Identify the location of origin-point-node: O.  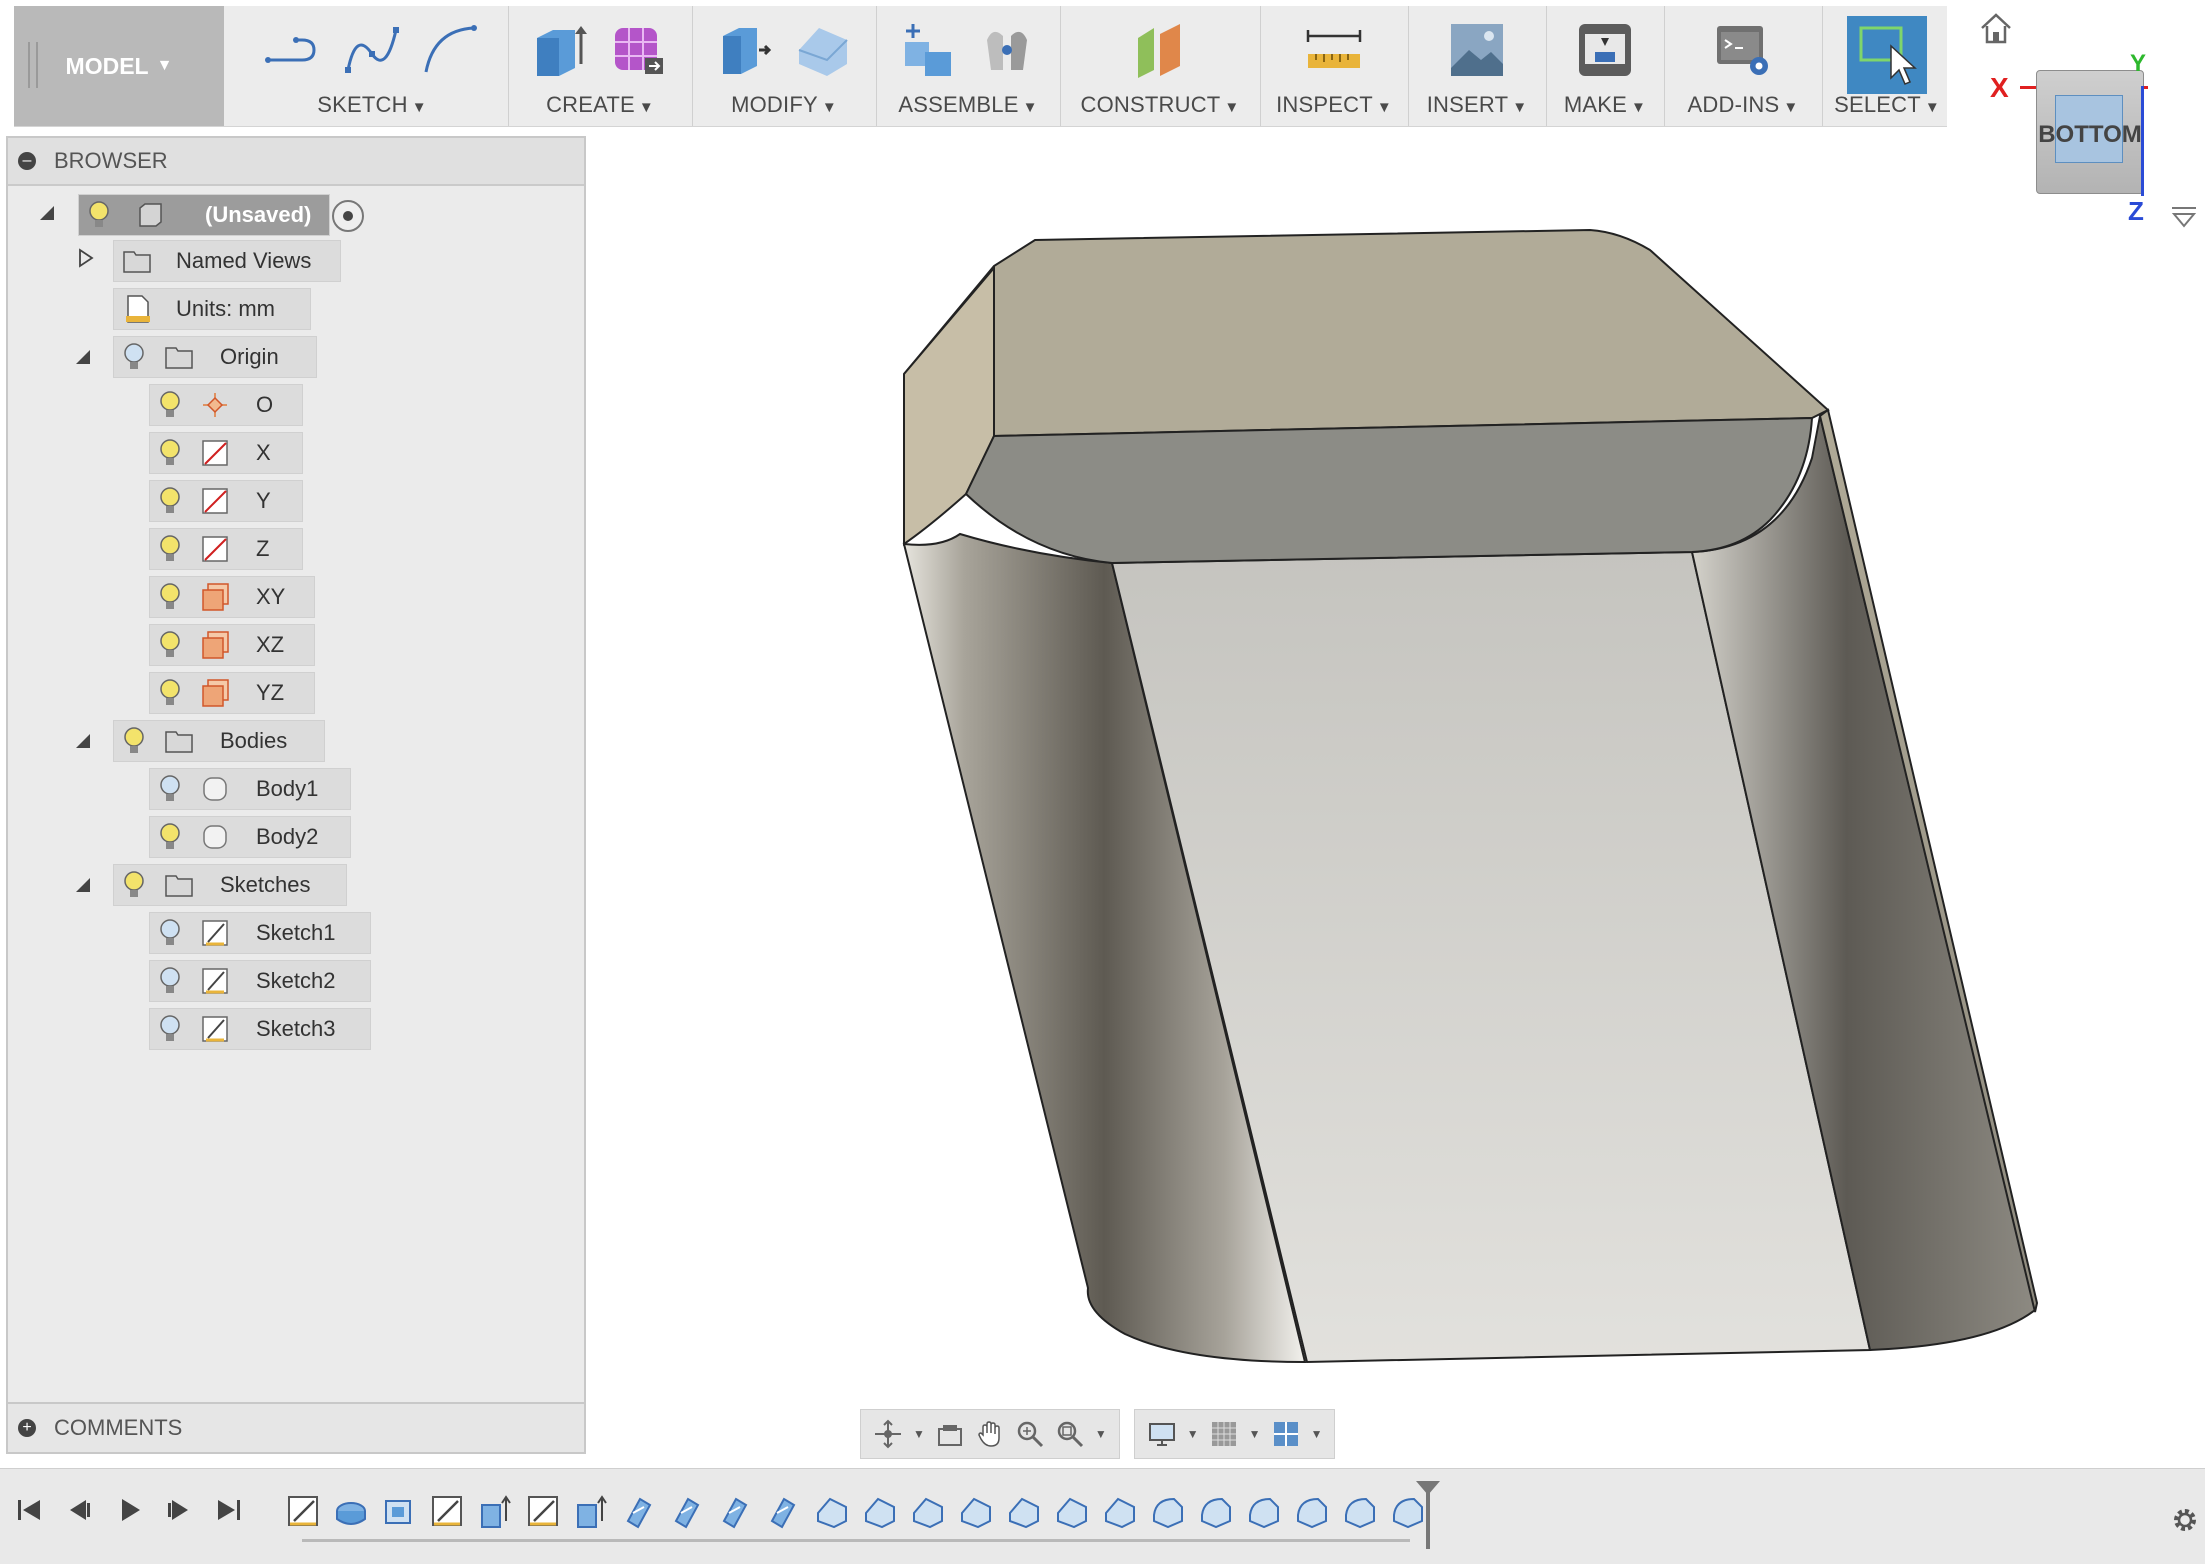
(226, 405).